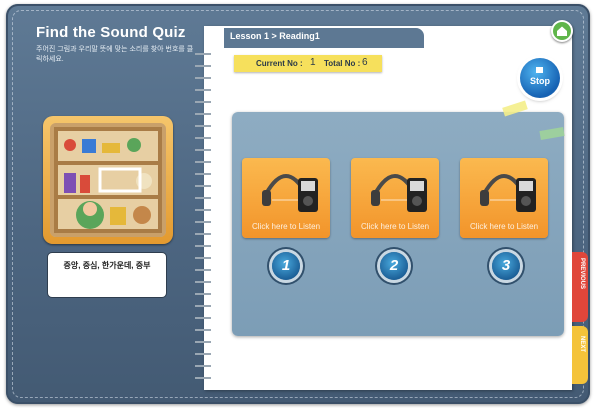 Image resolution: width=596 pixels, height=408 pixels. Describe the element at coordinates (506, 266) in the screenshot. I see `answer-button-3: 3` at that location.